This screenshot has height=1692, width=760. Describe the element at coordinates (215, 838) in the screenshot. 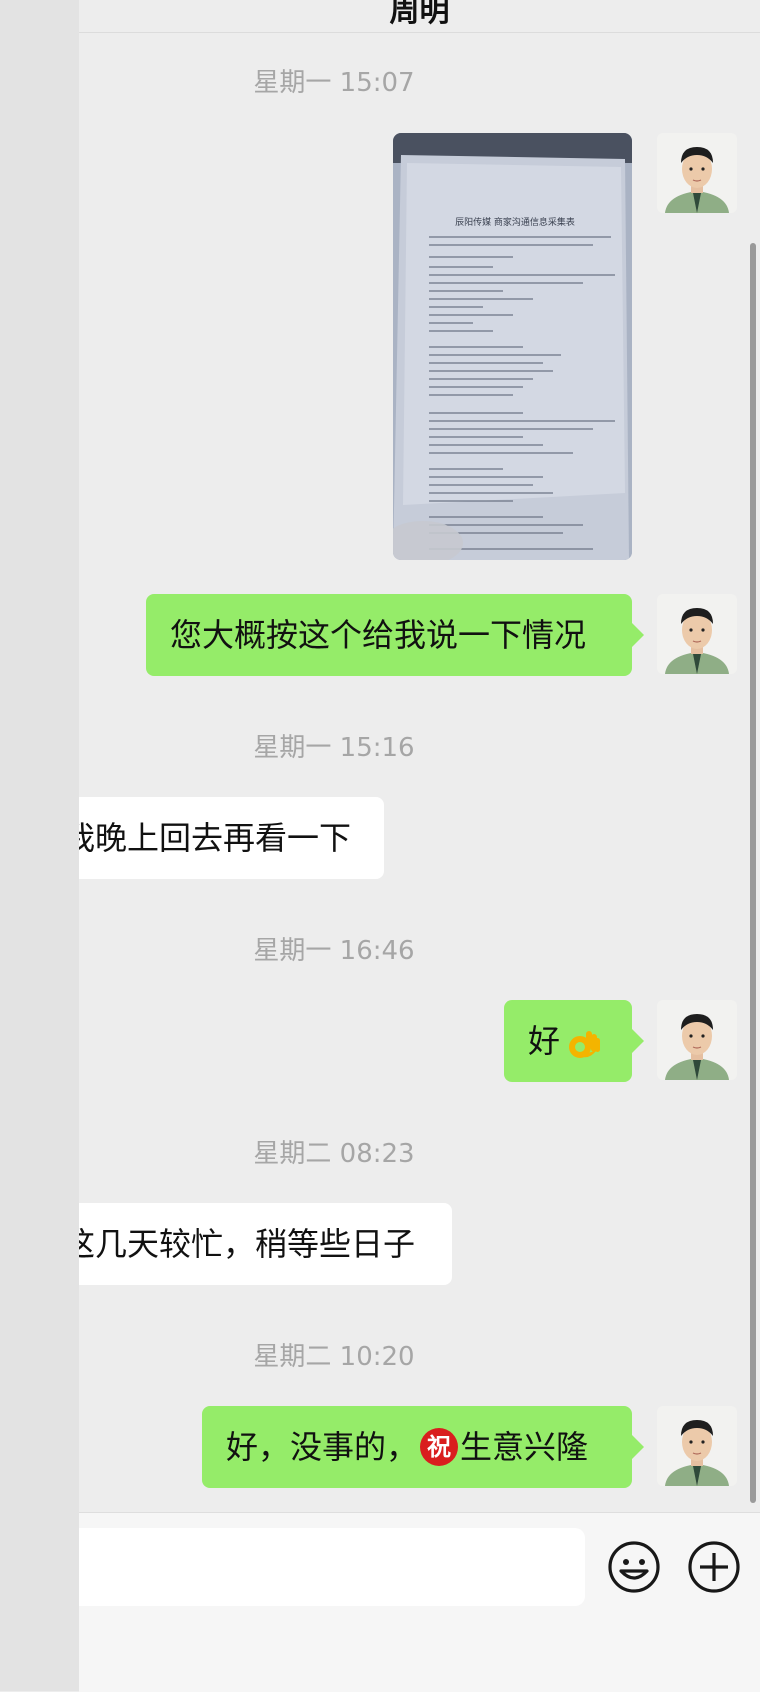

I see `message-text: 我晚上回去再看一下` at that location.